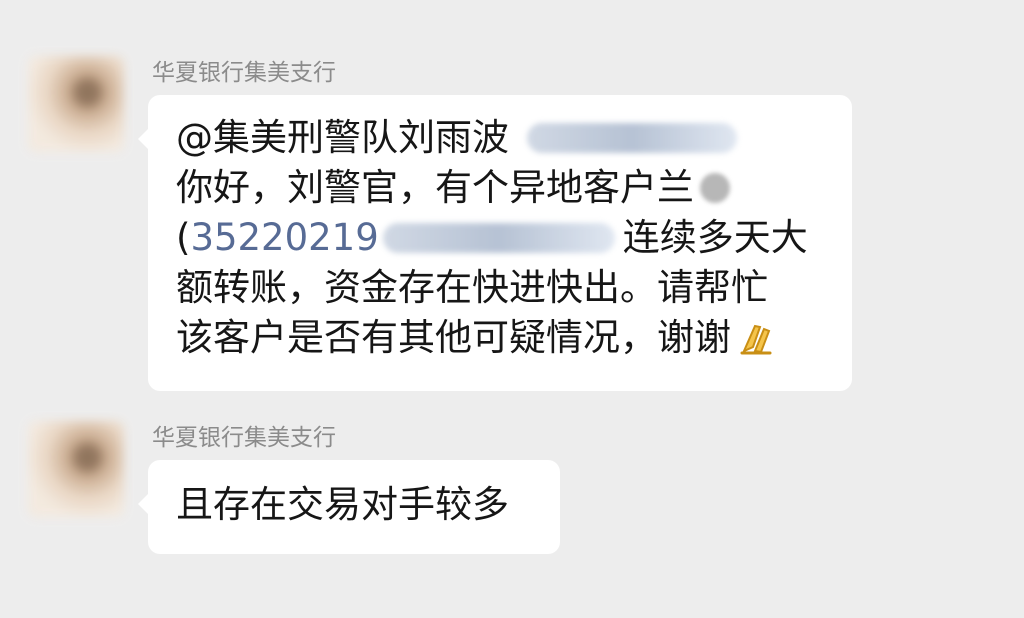 The height and width of the screenshot is (618, 1024). I want to click on redacted-contact, so click(632, 138).